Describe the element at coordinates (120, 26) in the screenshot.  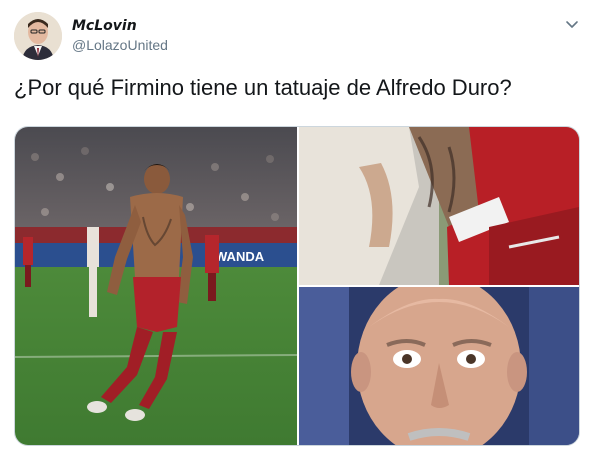
I see `author-display-name: McLovin` at that location.